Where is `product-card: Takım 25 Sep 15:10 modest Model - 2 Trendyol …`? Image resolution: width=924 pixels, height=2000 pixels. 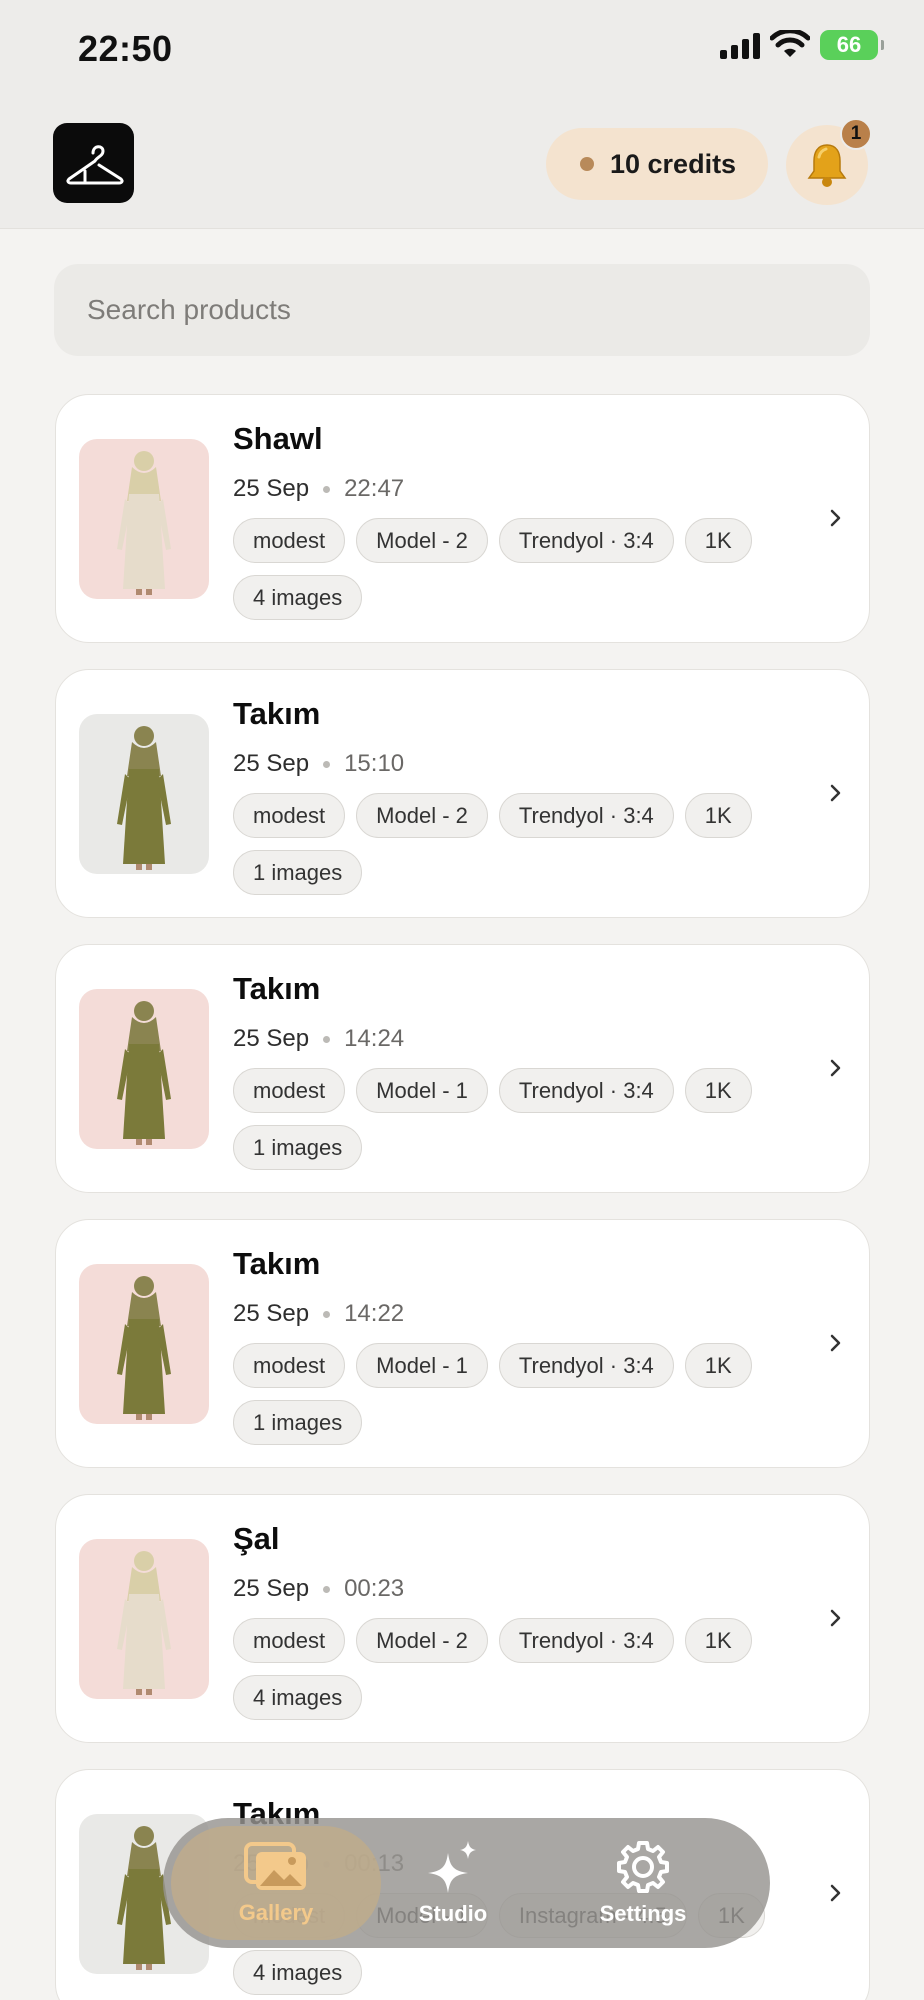
product-card: Takım 25 Sep 15:10 modest Model - 2 Trendyol … is located at coordinates (462, 793).